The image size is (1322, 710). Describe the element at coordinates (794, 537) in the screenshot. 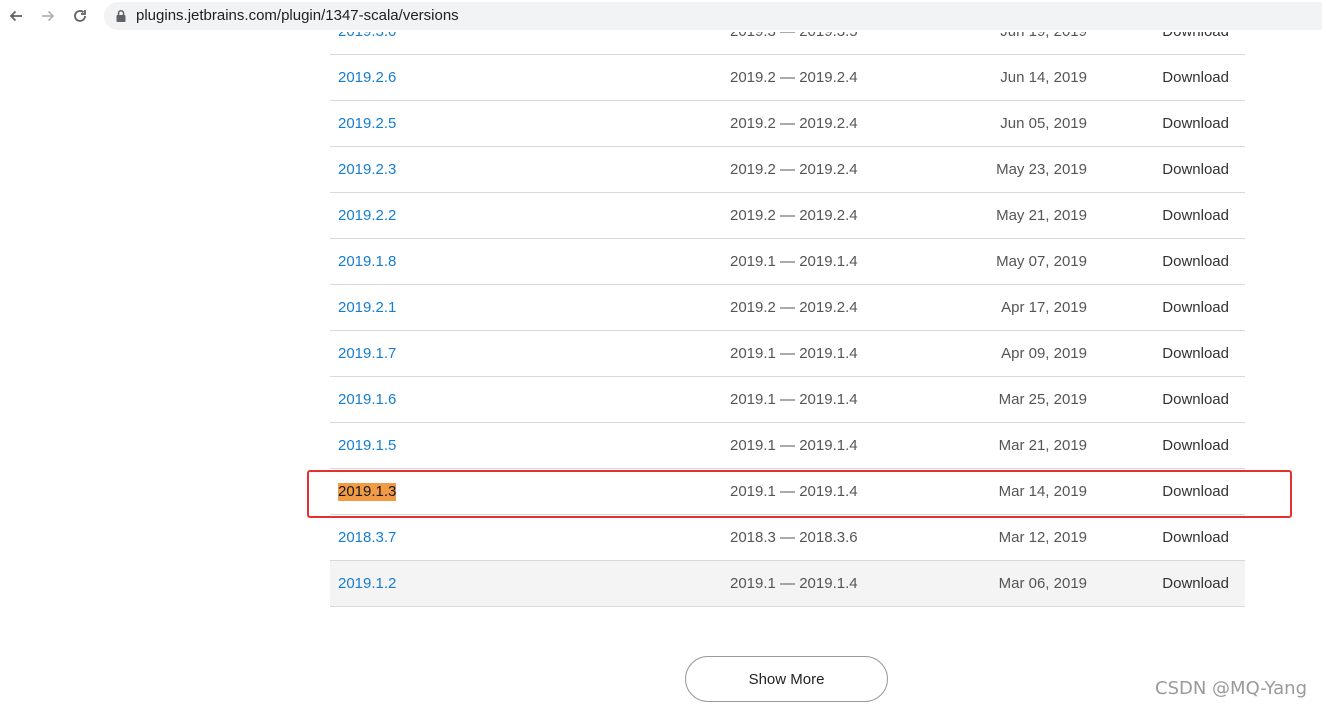

I see `compatibility-range: 2018.3 — 2018.3.6` at that location.